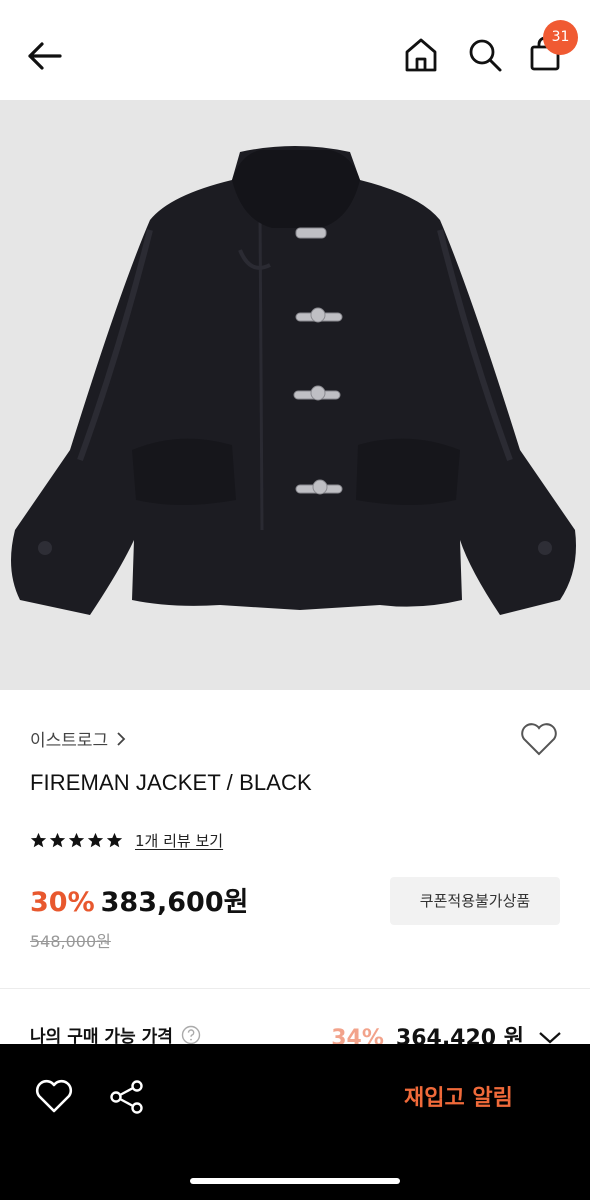  Describe the element at coordinates (179, 840) in the screenshot. I see `review-link: 1개 리뷰 보기` at that location.